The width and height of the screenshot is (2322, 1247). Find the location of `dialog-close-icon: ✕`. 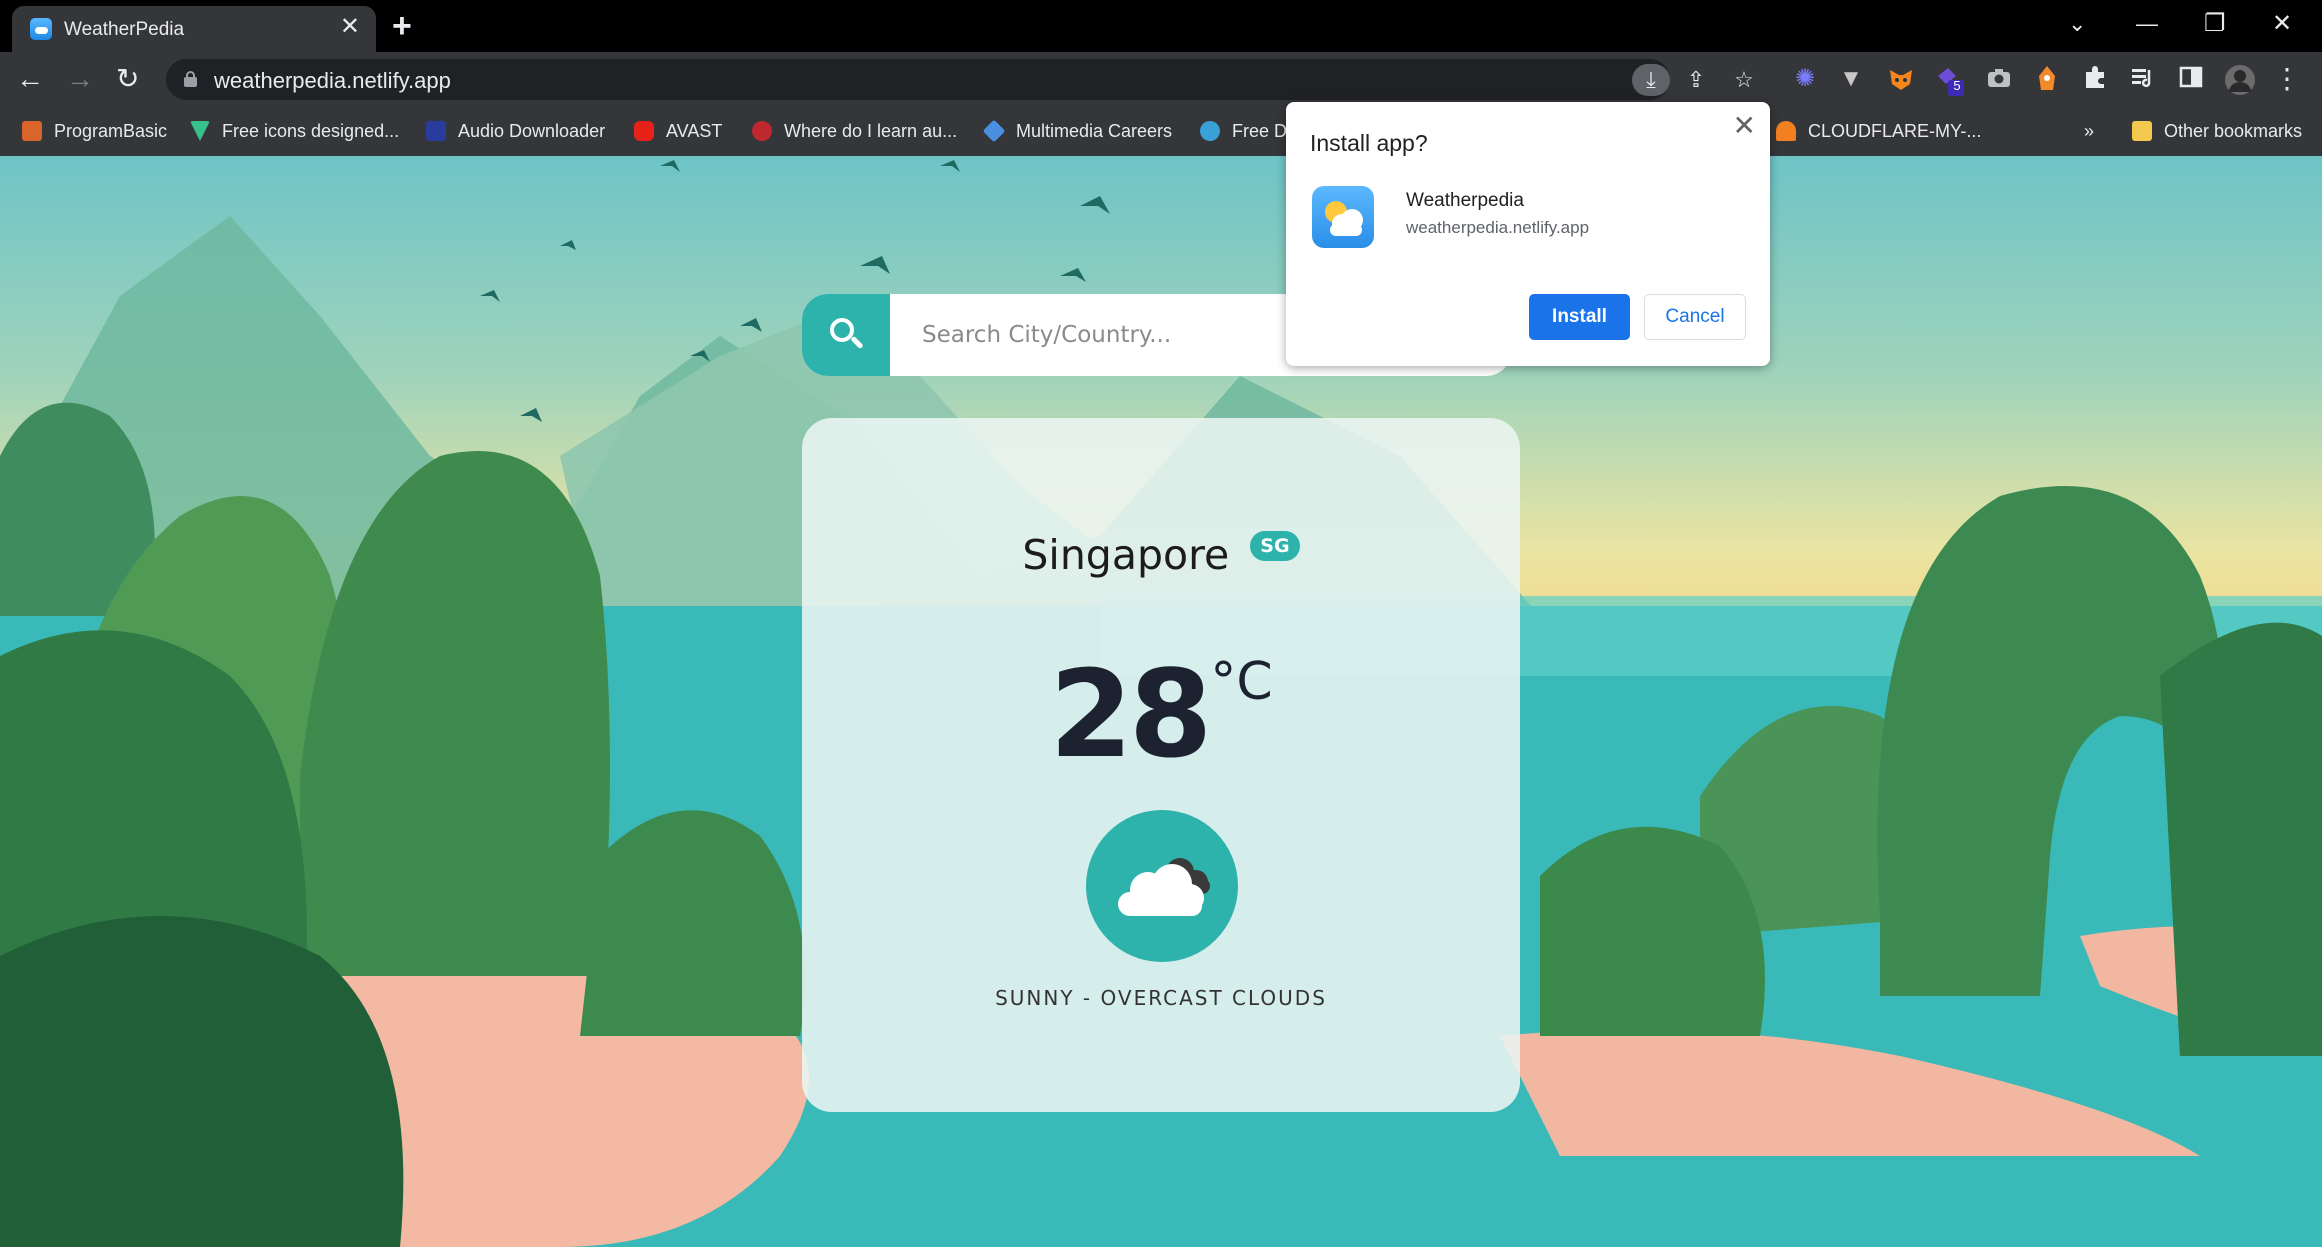

dialog-close-icon: ✕ is located at coordinates (1744, 126).